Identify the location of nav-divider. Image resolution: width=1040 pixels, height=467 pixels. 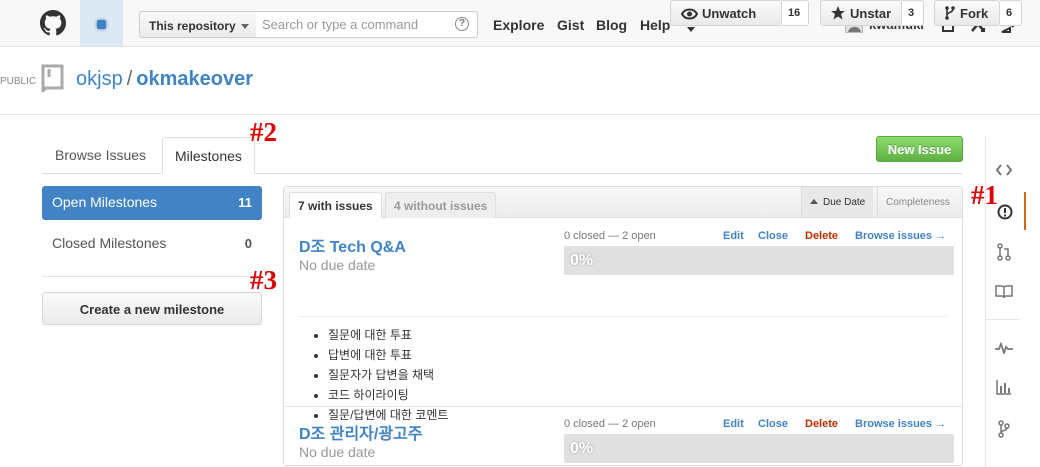
(1003, 319).